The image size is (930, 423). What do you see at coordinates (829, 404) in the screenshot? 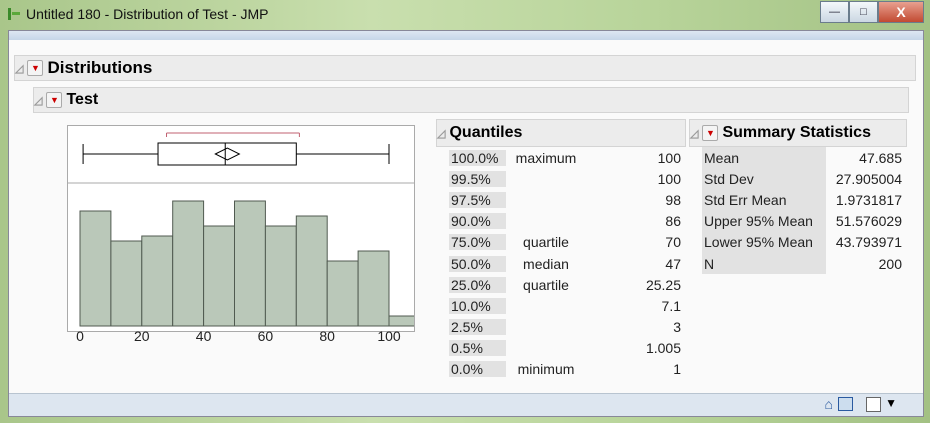
I see `home-icon: ⌂` at bounding box center [829, 404].